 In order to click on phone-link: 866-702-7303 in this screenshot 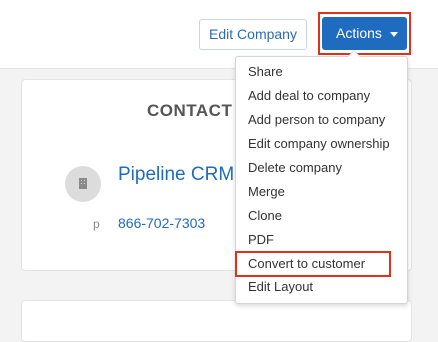, I will do `click(161, 223)`.